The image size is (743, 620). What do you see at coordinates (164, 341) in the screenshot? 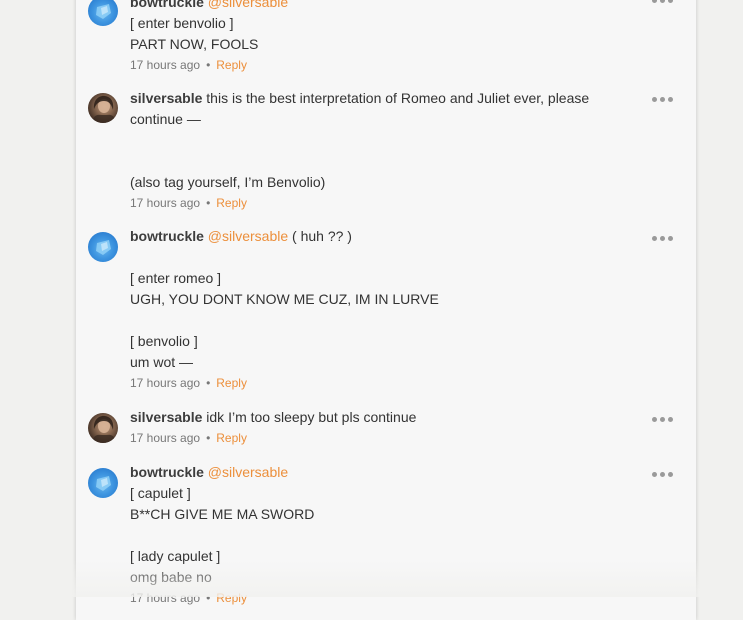
I see `comment-line: [ benvolio ]` at bounding box center [164, 341].